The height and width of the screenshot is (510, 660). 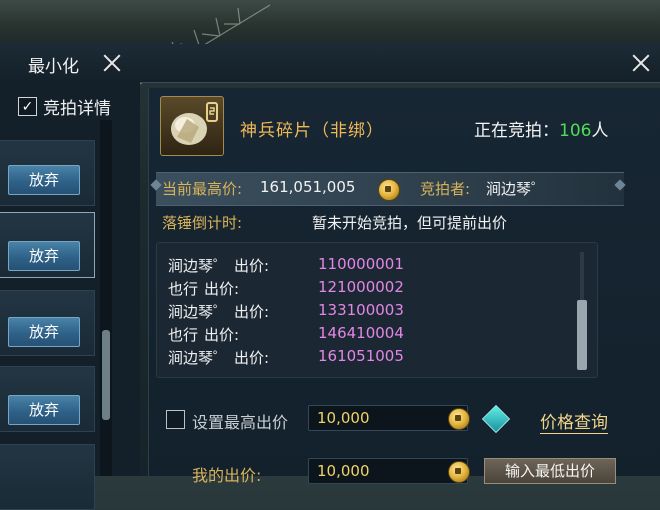 I want to click on bidders-unit: 人, so click(x=600, y=131).